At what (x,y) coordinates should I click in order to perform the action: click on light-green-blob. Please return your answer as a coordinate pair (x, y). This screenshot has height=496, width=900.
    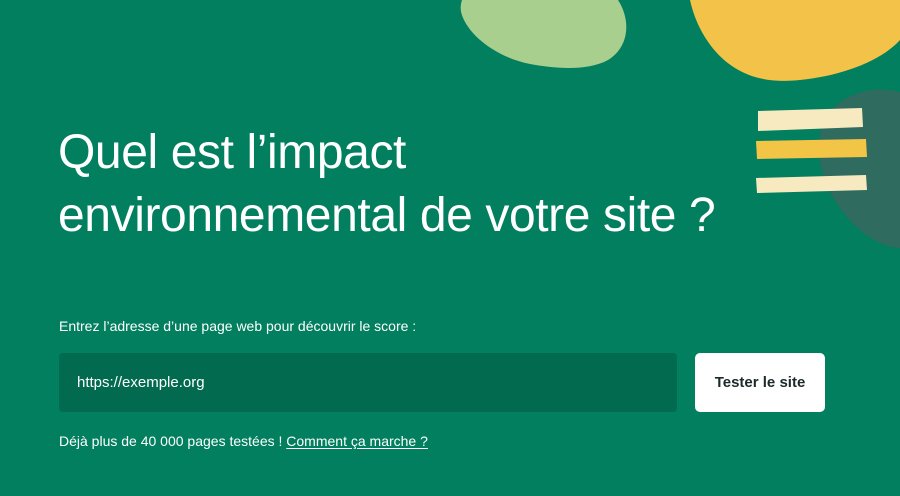
    Looking at the image, I should click on (543, 34).